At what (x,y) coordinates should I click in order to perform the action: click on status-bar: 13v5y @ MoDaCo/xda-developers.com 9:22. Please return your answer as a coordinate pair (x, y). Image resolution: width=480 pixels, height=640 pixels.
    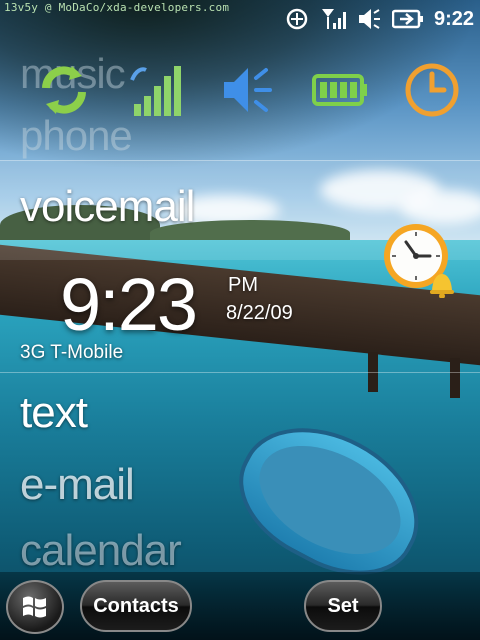
    Looking at the image, I should click on (240, 18).